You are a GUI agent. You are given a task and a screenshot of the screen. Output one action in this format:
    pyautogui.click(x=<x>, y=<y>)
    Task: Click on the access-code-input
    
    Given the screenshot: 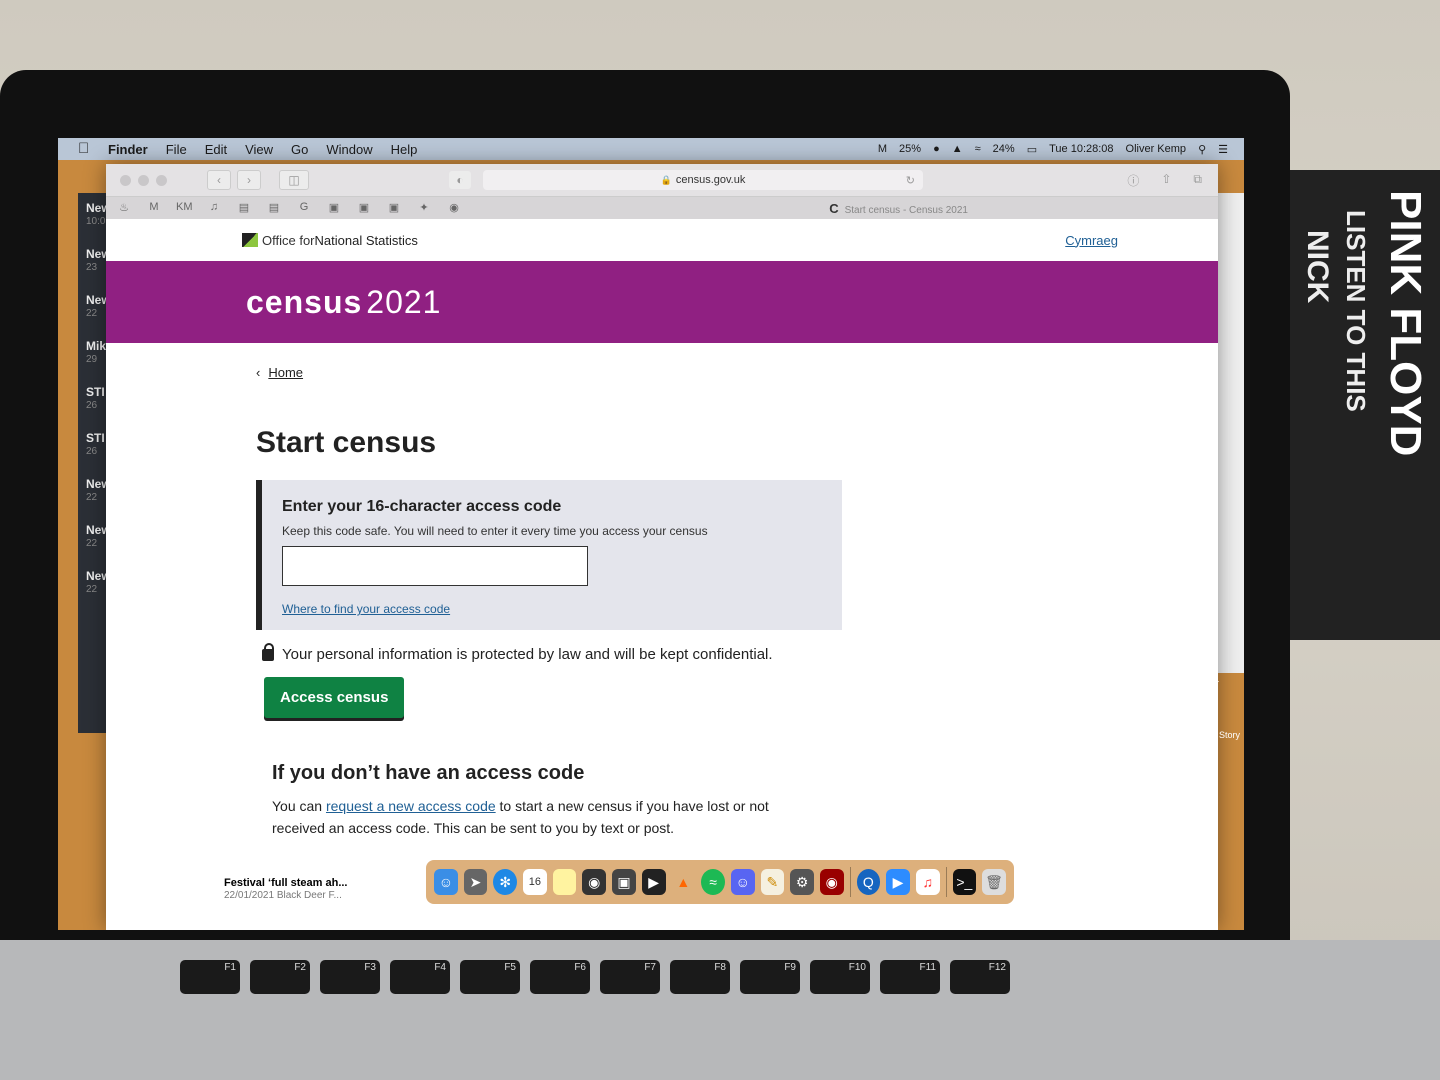 What is the action you would take?
    pyautogui.click(x=435, y=566)
    